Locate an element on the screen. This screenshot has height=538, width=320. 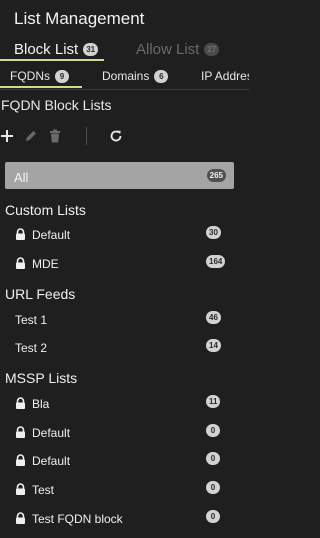
page-title: List Management is located at coordinates (79, 18).